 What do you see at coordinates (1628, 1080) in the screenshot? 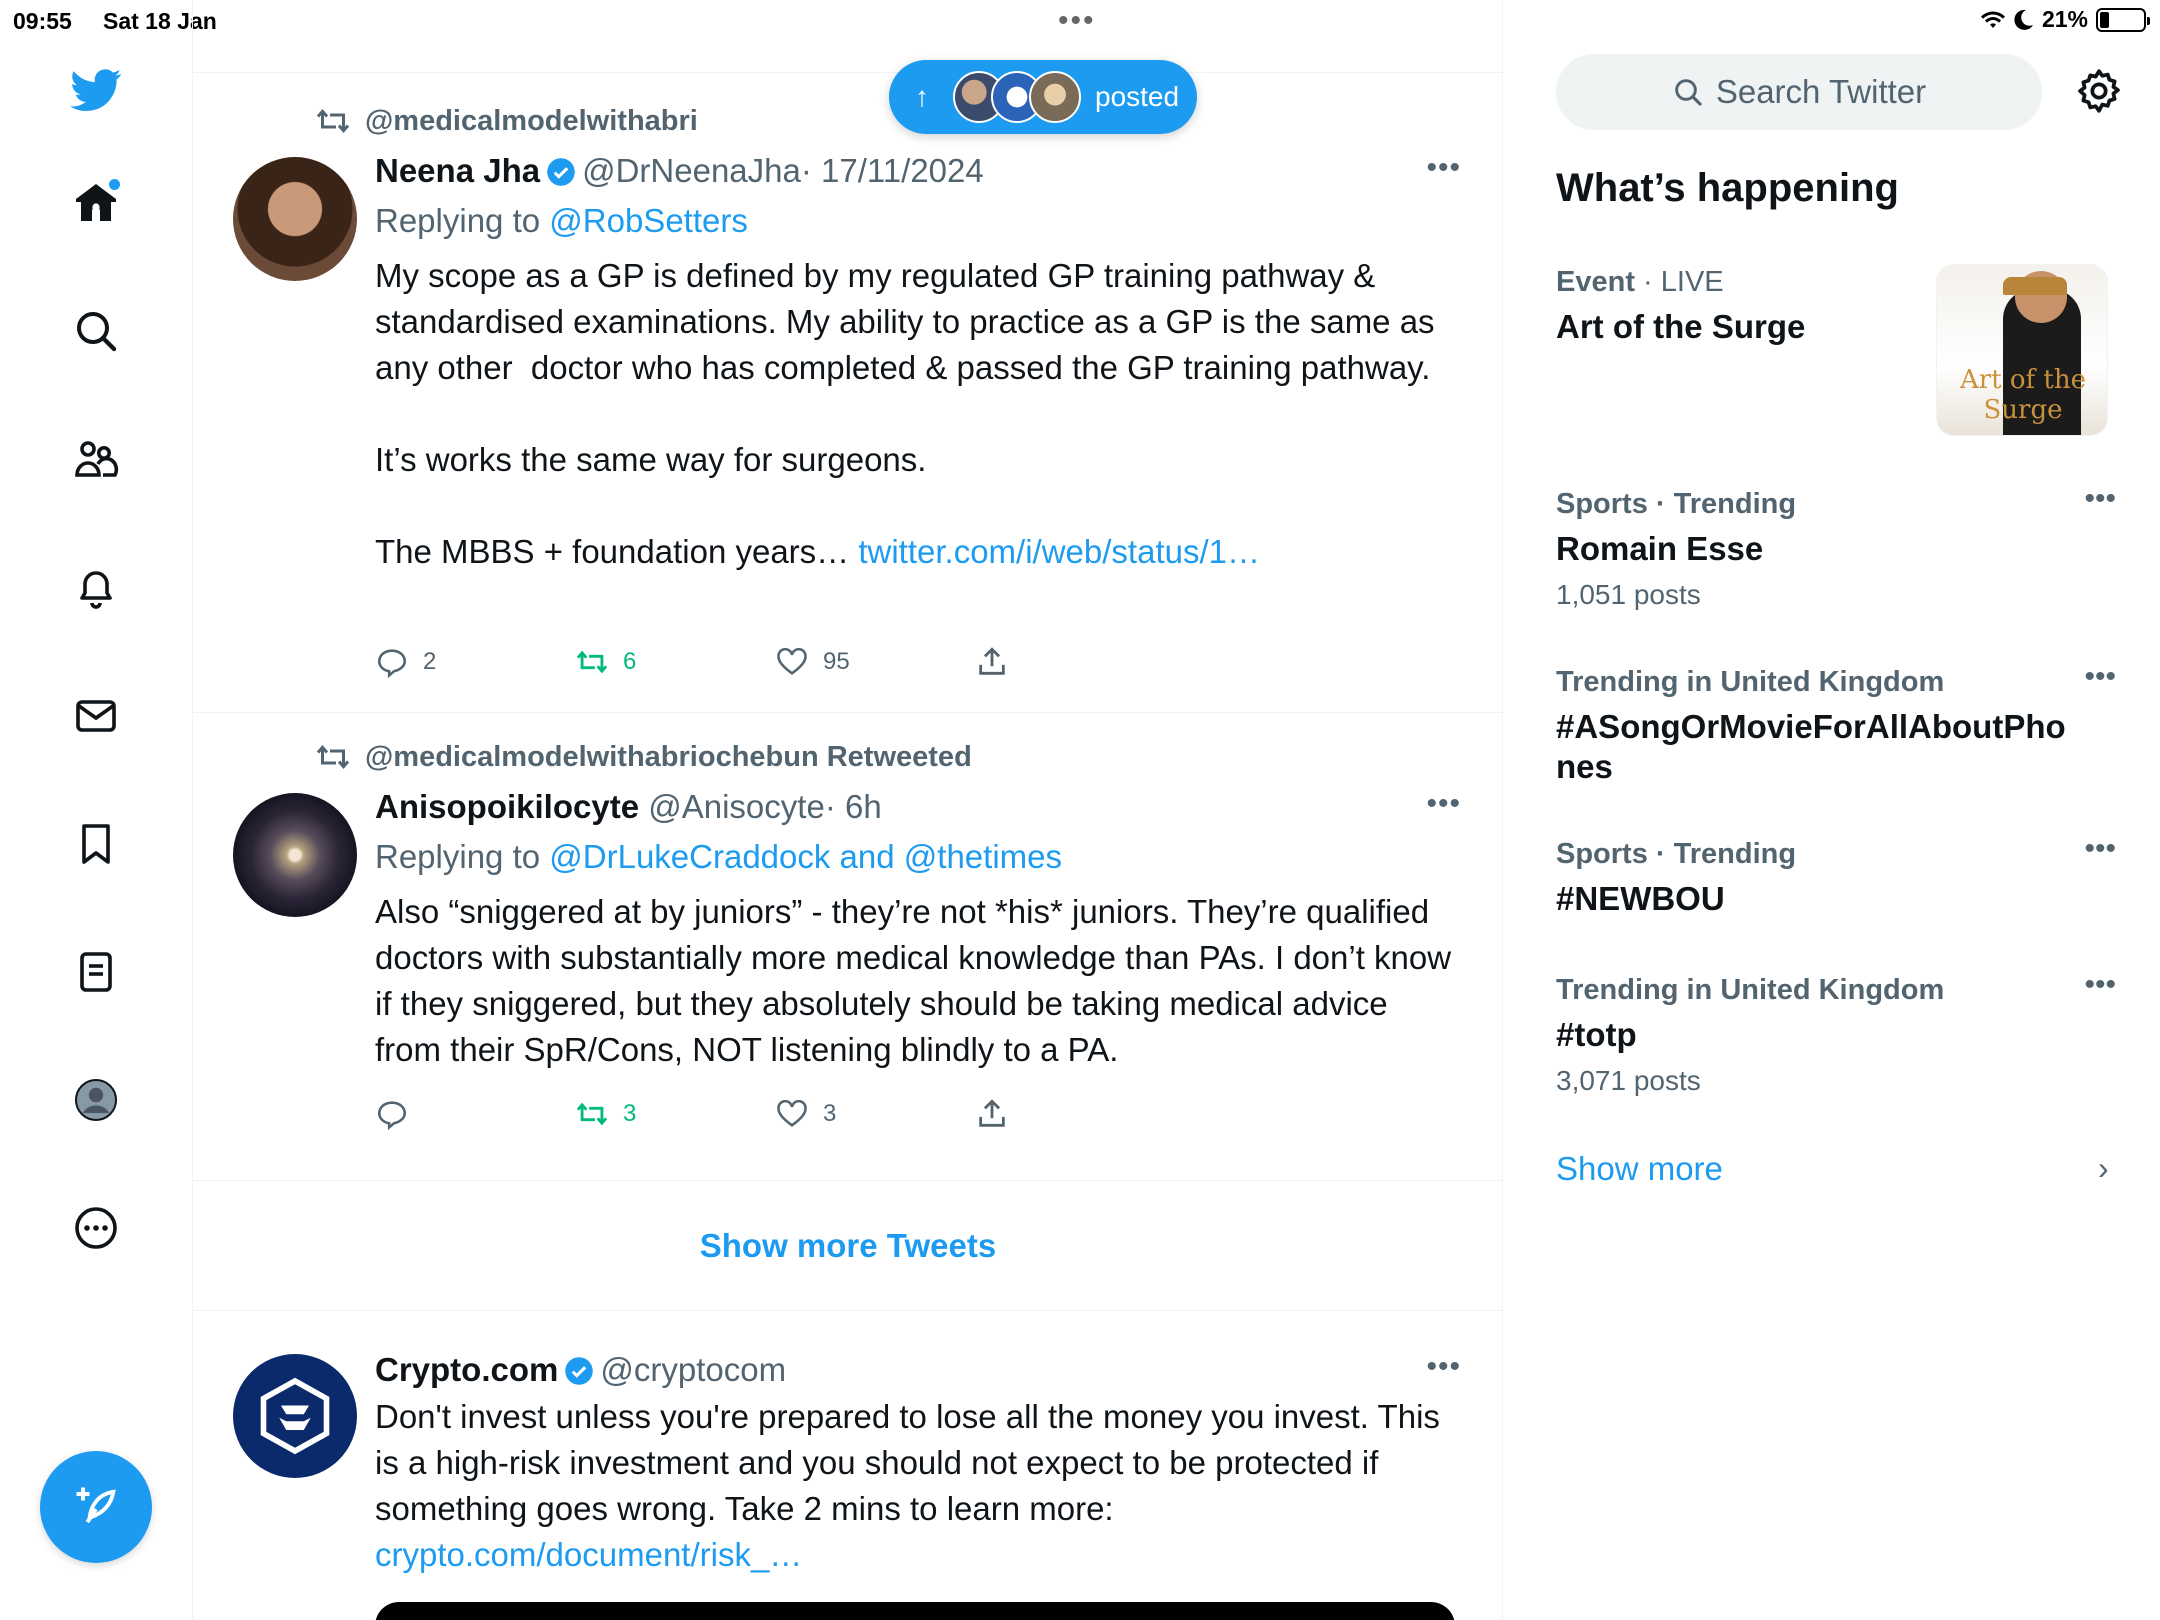
I see `trend-count: 3,071 posts` at bounding box center [1628, 1080].